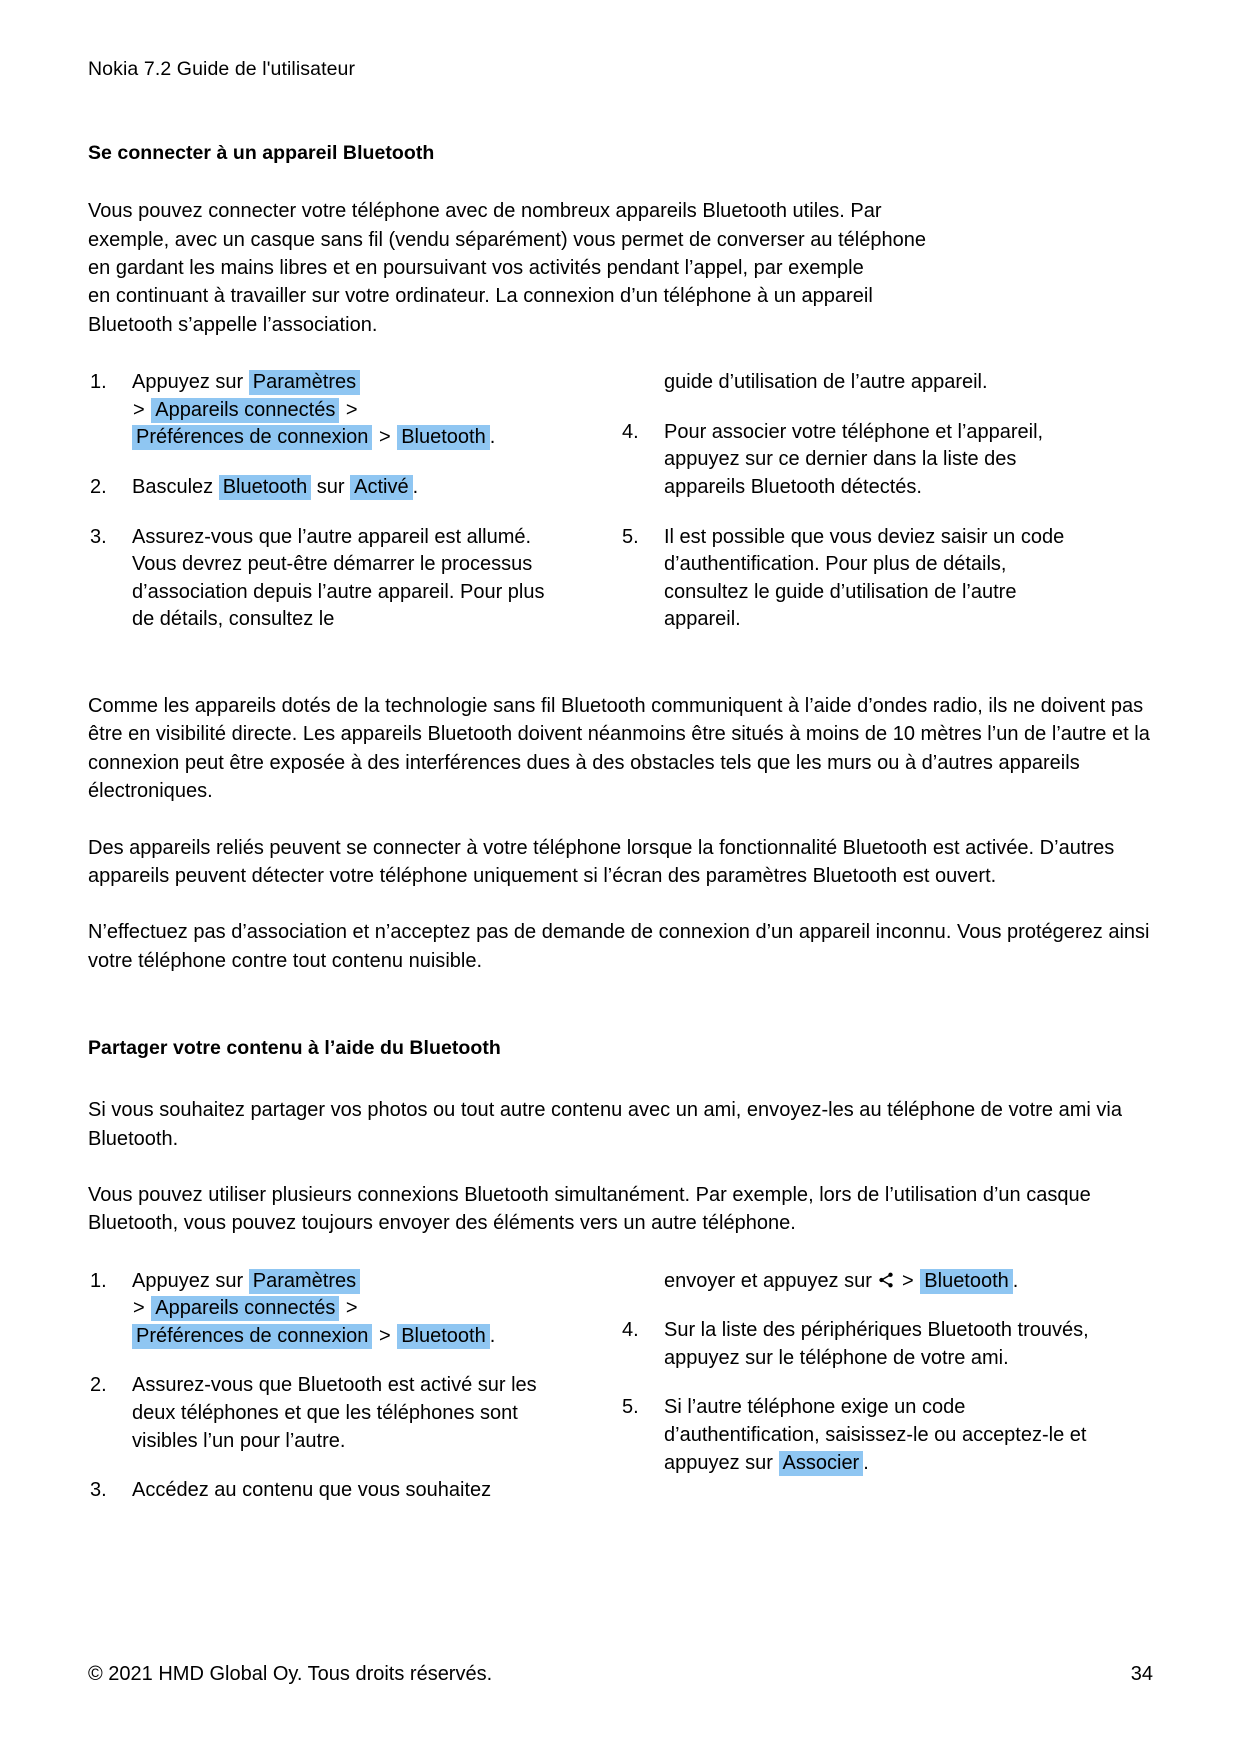 The width and height of the screenshot is (1241, 1754). What do you see at coordinates (768, 1280) in the screenshot?
I see `step-text: envoyer et appuyez sur` at bounding box center [768, 1280].